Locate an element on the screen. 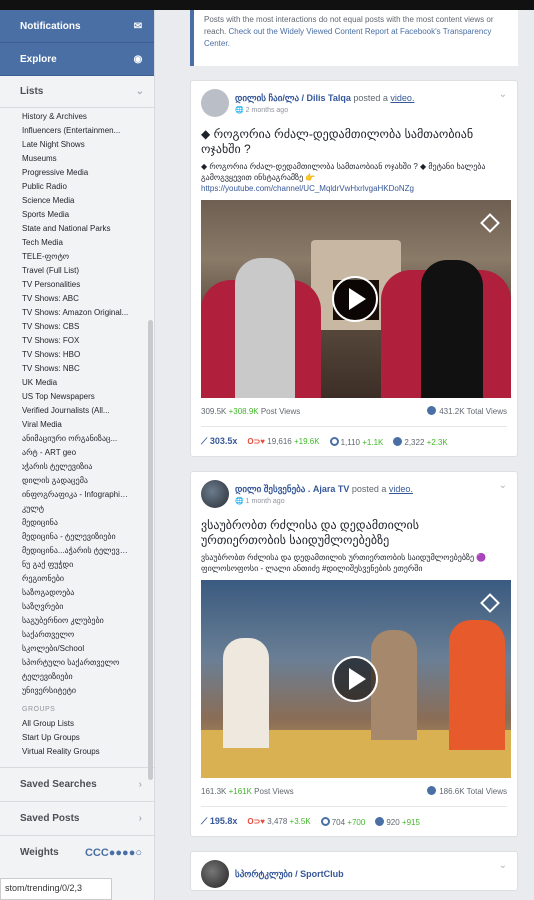  group-item: Start Up Groups is located at coordinates (76, 738).